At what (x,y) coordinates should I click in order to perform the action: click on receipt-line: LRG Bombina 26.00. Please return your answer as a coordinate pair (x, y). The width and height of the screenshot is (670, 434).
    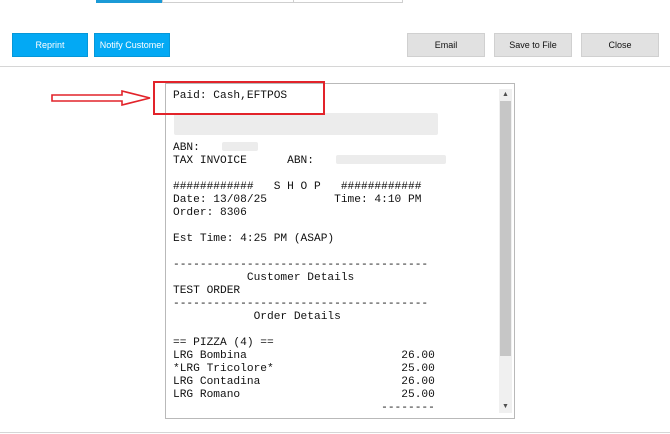
    Looking at the image, I should click on (304, 356).